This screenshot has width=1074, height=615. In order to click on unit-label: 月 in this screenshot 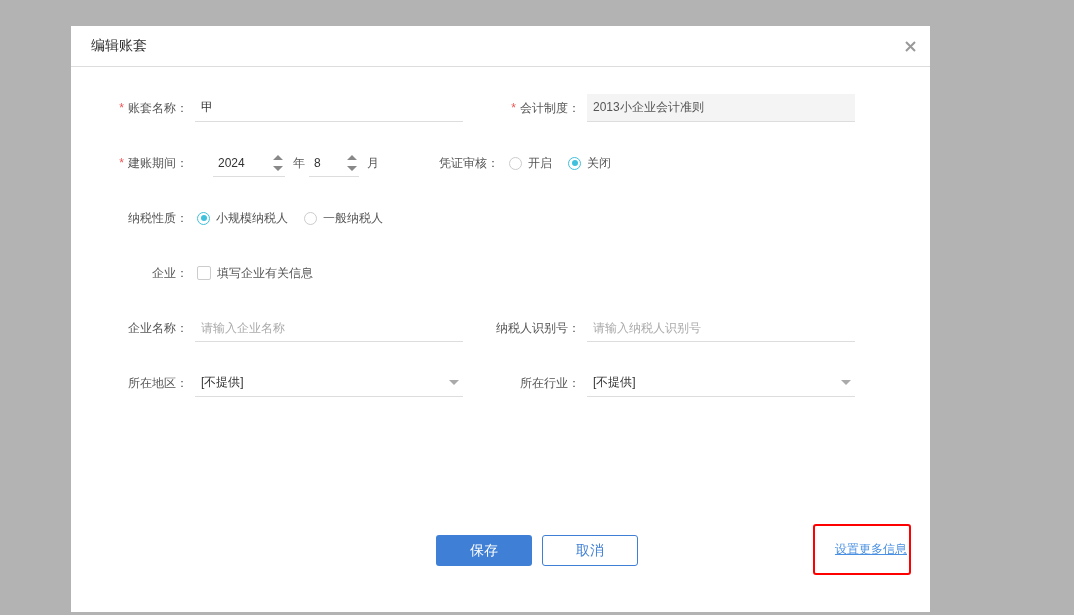, I will do `click(373, 163)`.